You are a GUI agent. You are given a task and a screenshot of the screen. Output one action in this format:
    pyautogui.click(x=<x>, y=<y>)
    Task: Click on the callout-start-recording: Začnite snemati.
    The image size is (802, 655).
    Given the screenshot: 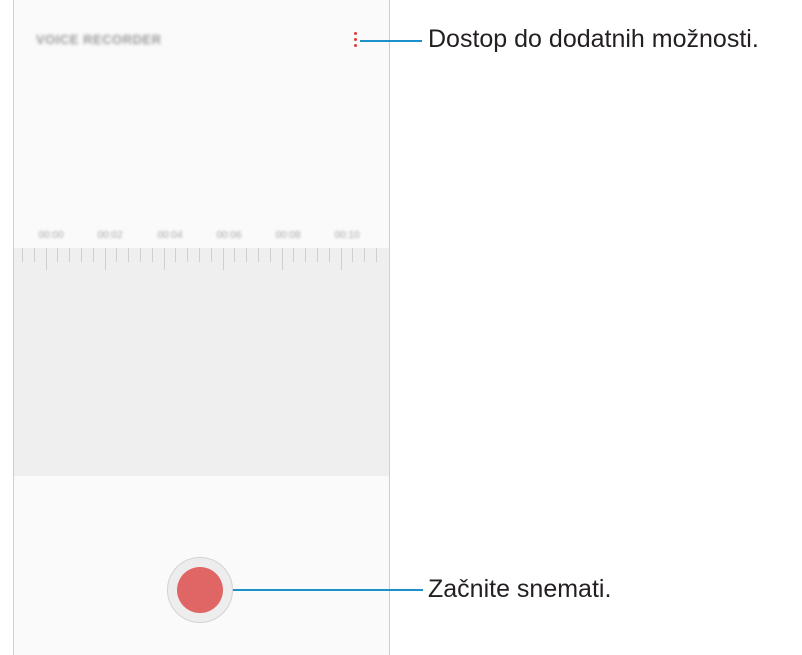 What is the action you would take?
    pyautogui.click(x=520, y=589)
    